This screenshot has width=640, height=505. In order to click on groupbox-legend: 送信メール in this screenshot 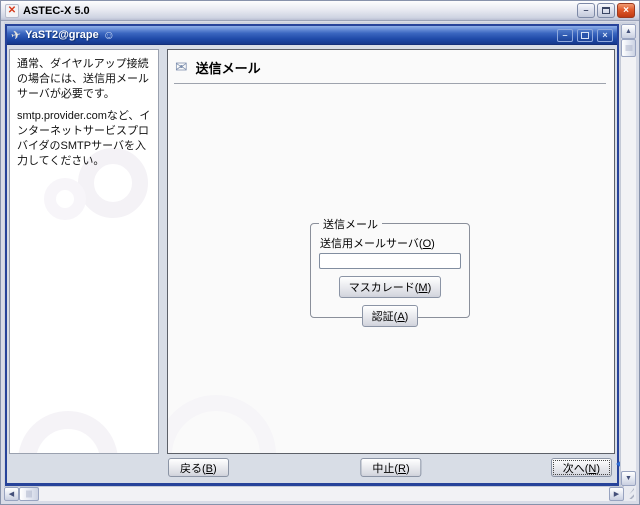, I will do `click(350, 224)`.